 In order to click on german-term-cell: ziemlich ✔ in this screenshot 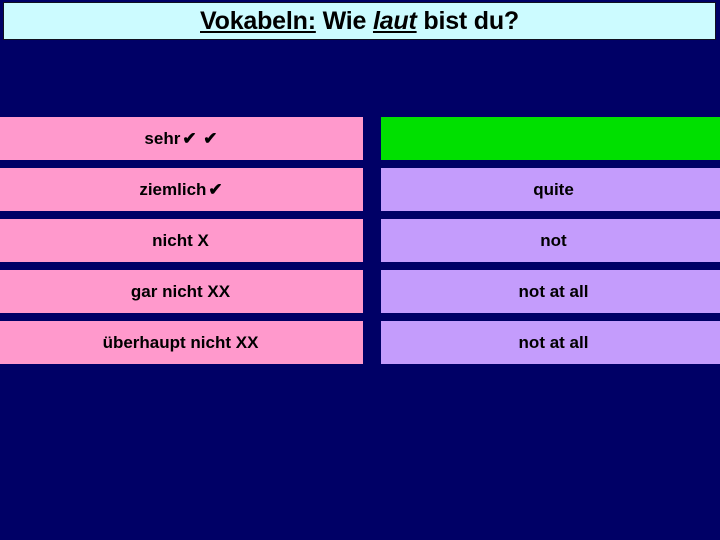, I will do `click(181, 189)`.